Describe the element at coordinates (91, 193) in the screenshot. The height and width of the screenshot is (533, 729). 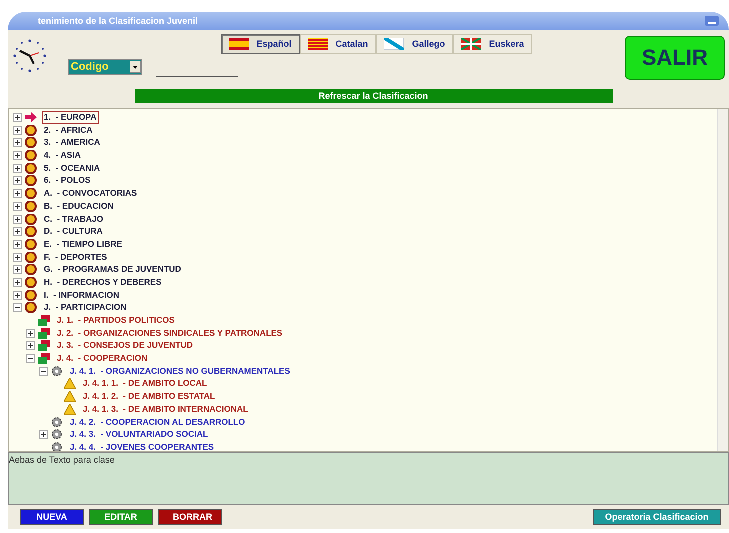
I see `tree-item: A. - CONVOCATORIAS` at that location.